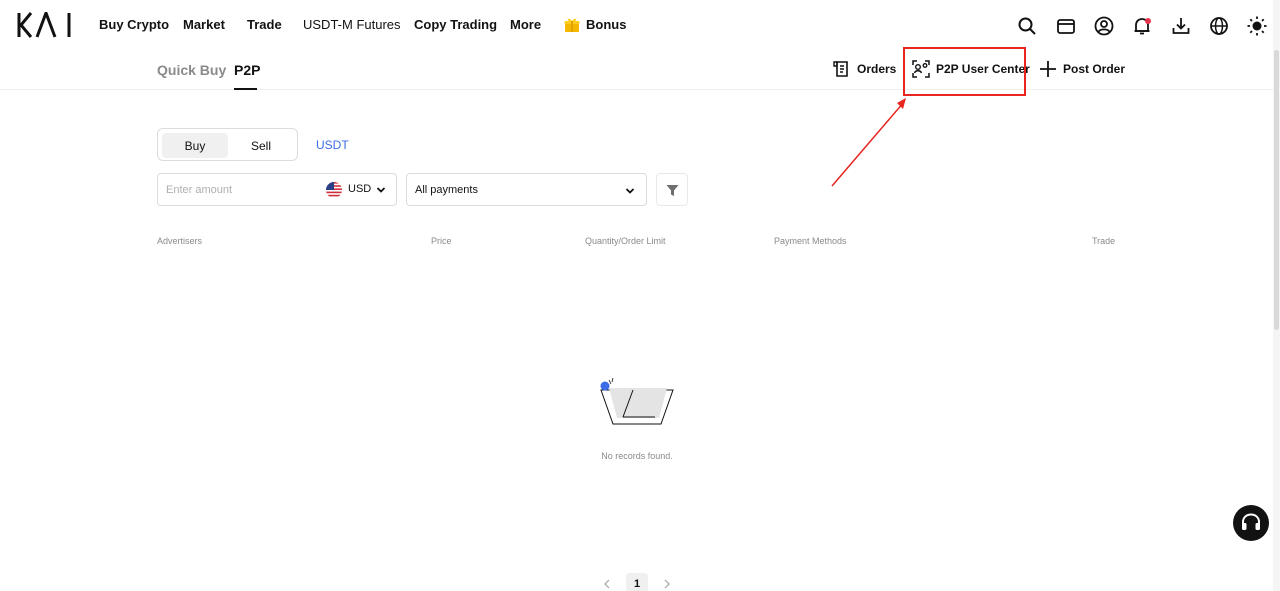 This screenshot has width=1280, height=591. I want to click on currency-label: USD, so click(360, 189).